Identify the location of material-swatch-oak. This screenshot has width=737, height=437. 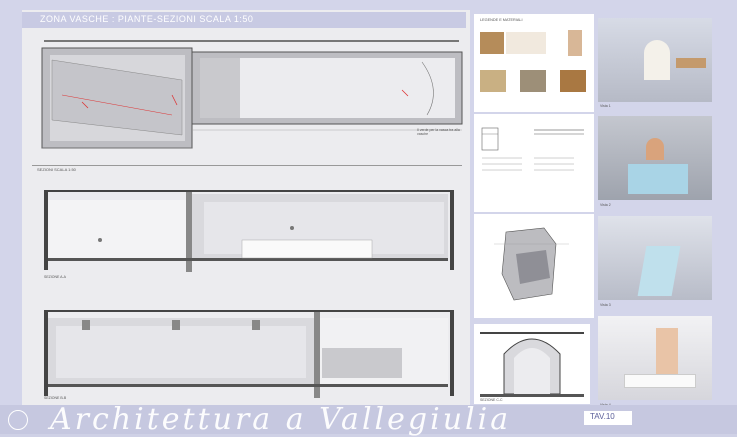
(573, 81).